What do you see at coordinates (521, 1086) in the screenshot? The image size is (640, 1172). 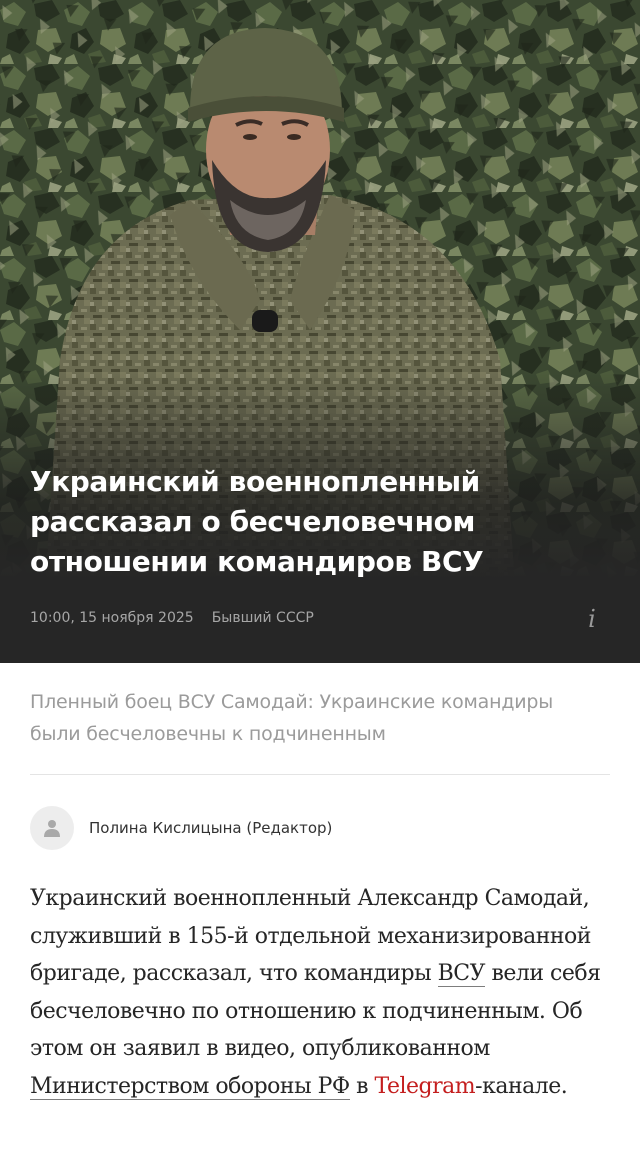 I see `body-text-part: -каналe.` at bounding box center [521, 1086].